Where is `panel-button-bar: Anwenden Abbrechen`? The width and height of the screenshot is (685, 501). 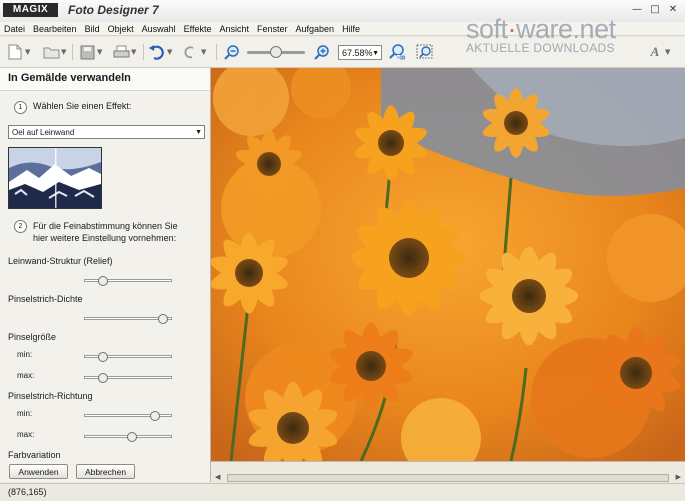 panel-button-bar: Anwenden Abbrechen is located at coordinates (105, 470).